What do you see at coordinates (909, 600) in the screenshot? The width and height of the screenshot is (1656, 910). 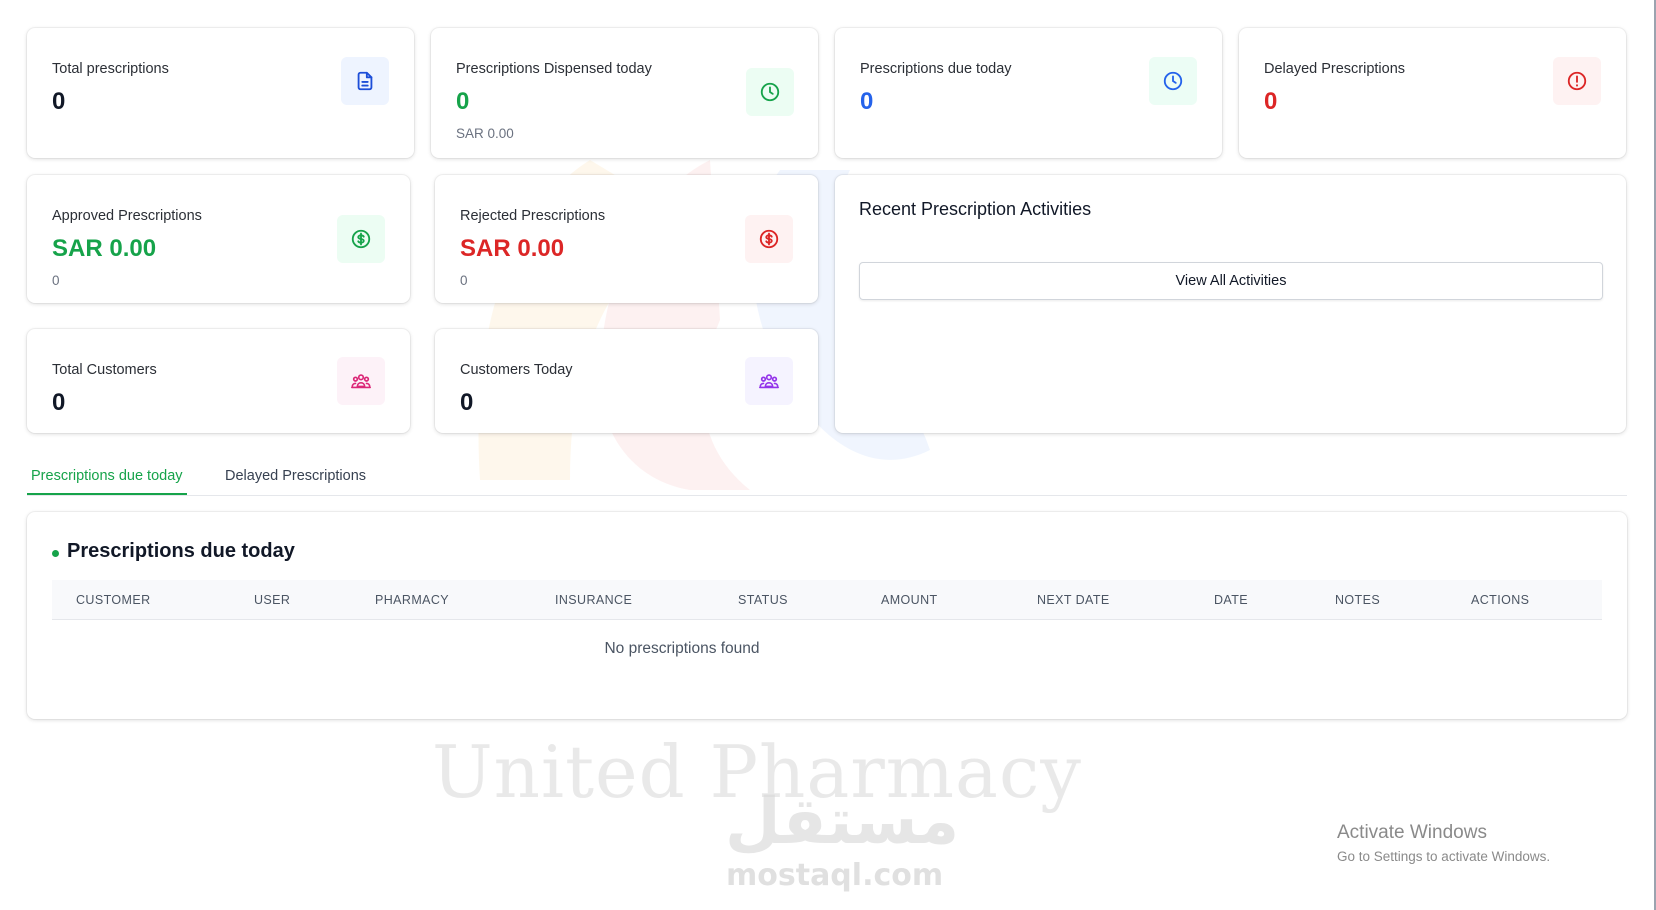 I see `column-header-amount: AMOUNT` at bounding box center [909, 600].